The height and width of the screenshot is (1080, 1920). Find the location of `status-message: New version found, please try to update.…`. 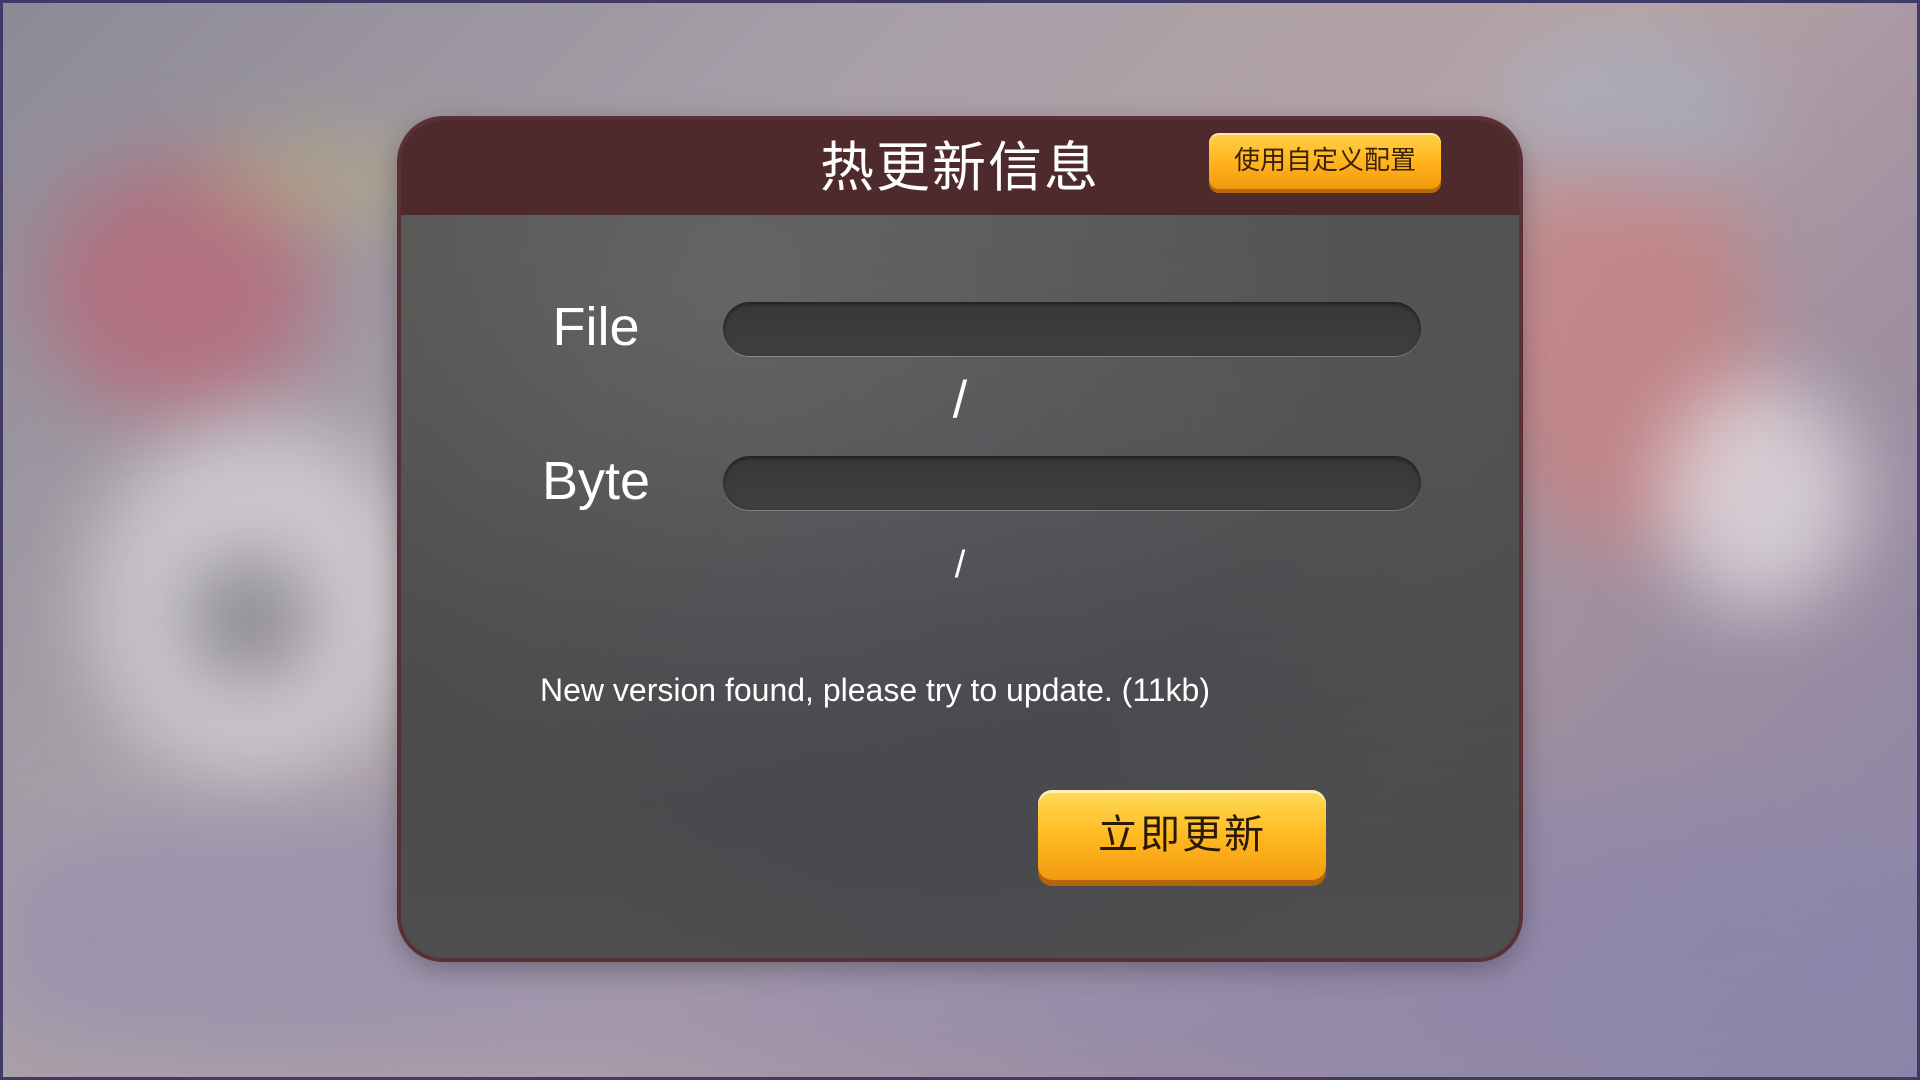

status-message: New version found, please try to update.… is located at coordinates (875, 690).